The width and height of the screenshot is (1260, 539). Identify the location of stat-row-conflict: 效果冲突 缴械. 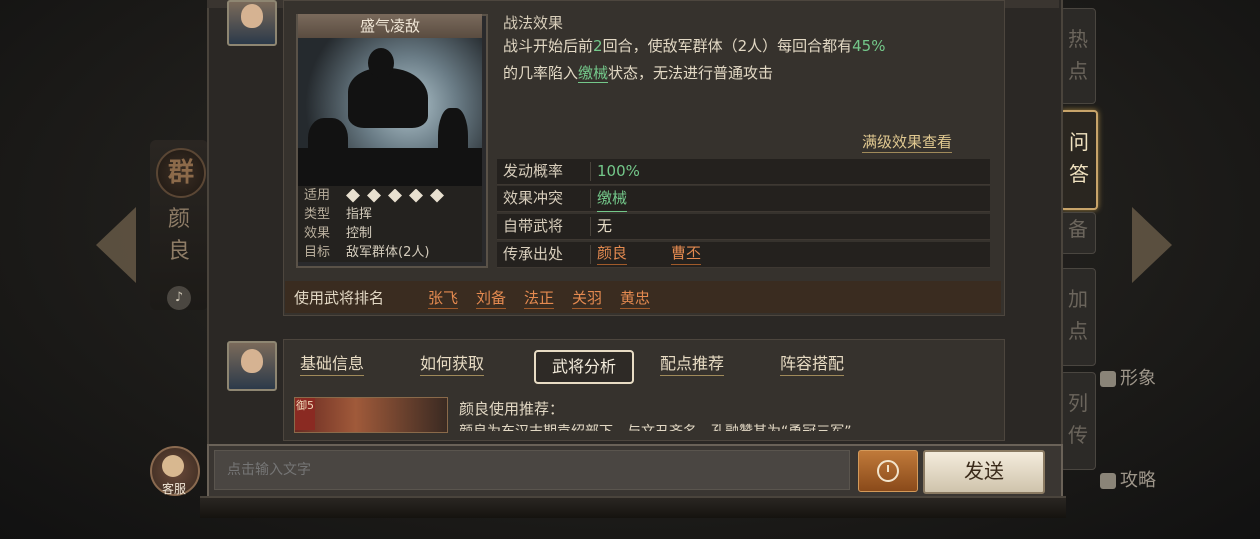
(743, 199).